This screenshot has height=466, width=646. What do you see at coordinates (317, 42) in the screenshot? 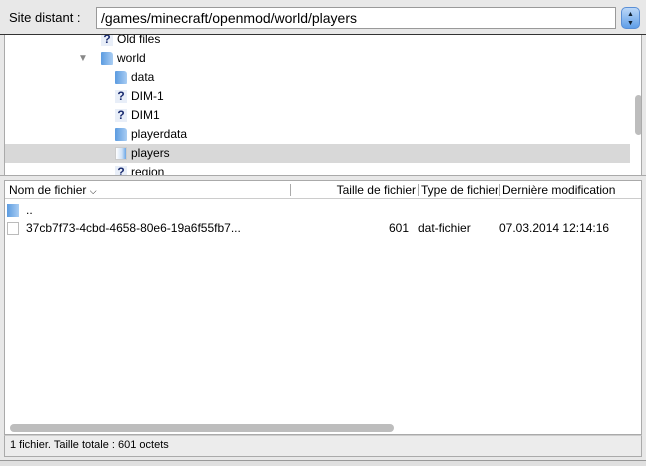
I see `tree-item: ? Old files` at bounding box center [317, 42].